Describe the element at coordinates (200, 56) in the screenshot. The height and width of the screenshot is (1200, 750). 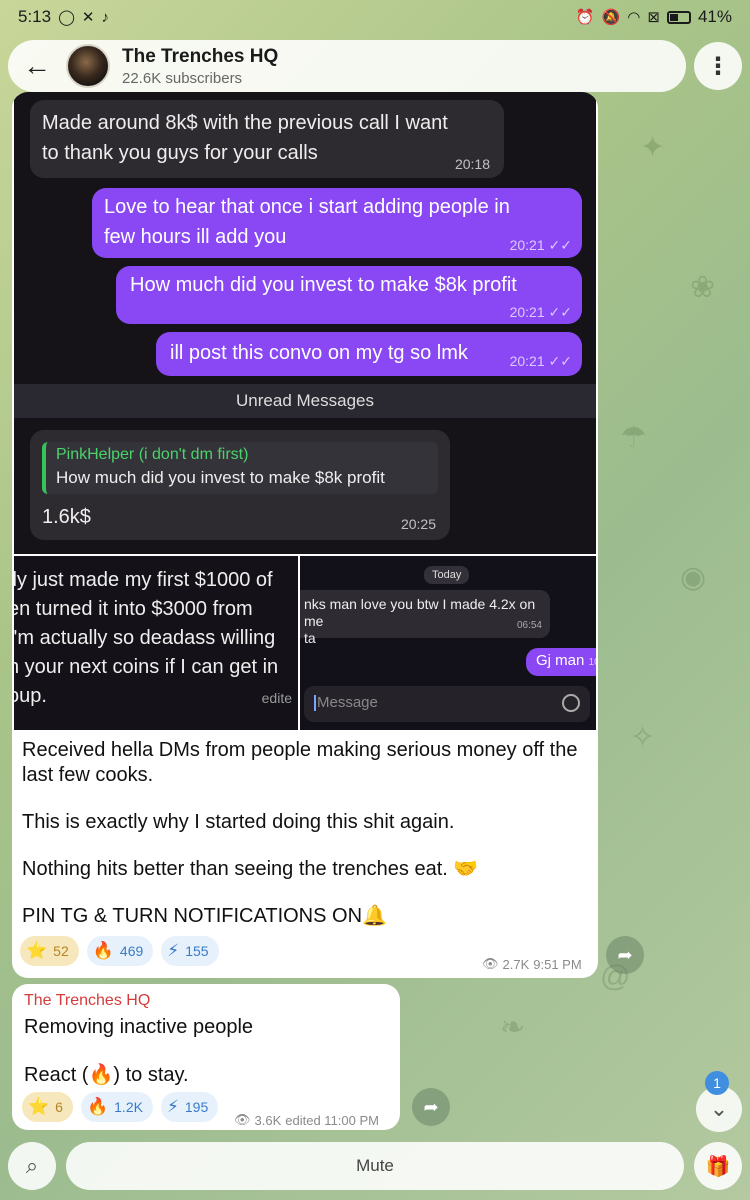
I see `channel-title: The Trenches HQ` at that location.